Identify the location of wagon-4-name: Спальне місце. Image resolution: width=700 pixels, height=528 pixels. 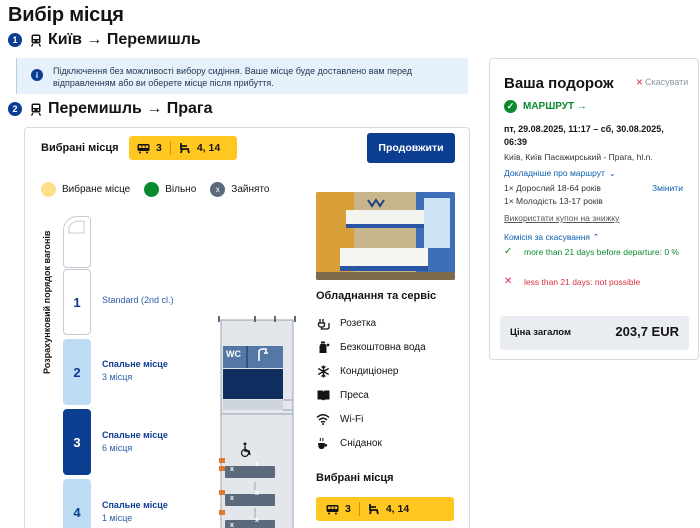
(135, 505).